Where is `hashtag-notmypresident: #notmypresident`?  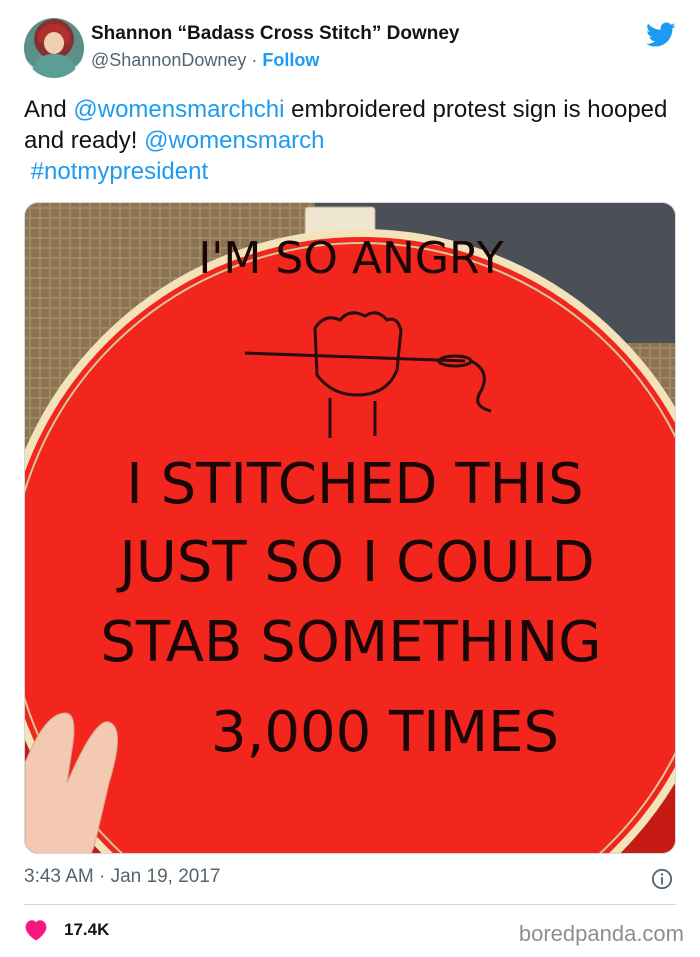 hashtag-notmypresident: #notmypresident is located at coordinates (119, 171).